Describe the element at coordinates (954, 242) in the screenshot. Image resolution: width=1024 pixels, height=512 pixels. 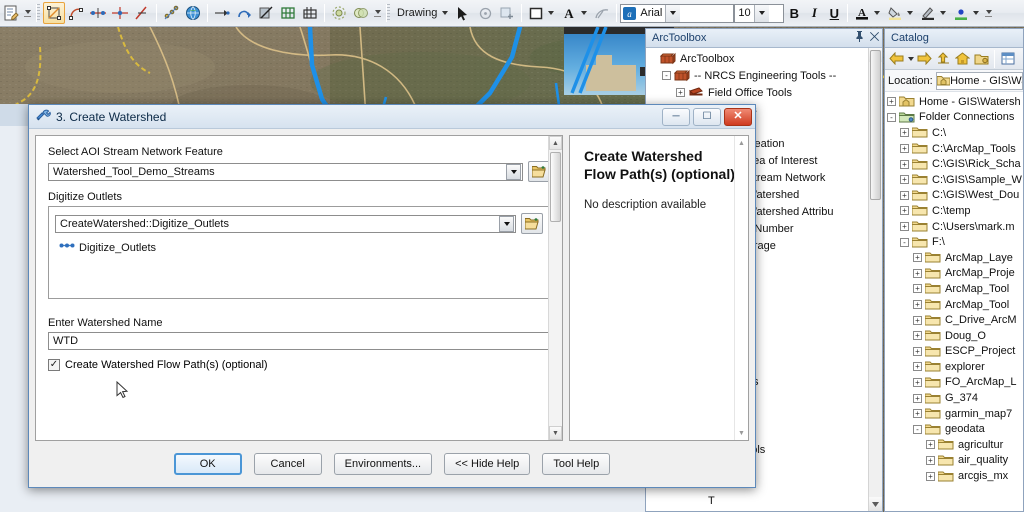
I see `tree-item: - F:\` at that location.